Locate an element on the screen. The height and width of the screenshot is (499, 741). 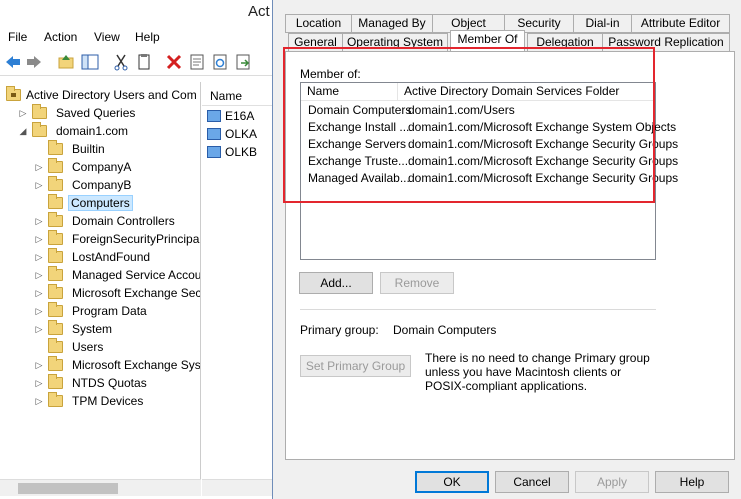
tree-item: ▷ Saved Queries is located at coordinates (78, 113).